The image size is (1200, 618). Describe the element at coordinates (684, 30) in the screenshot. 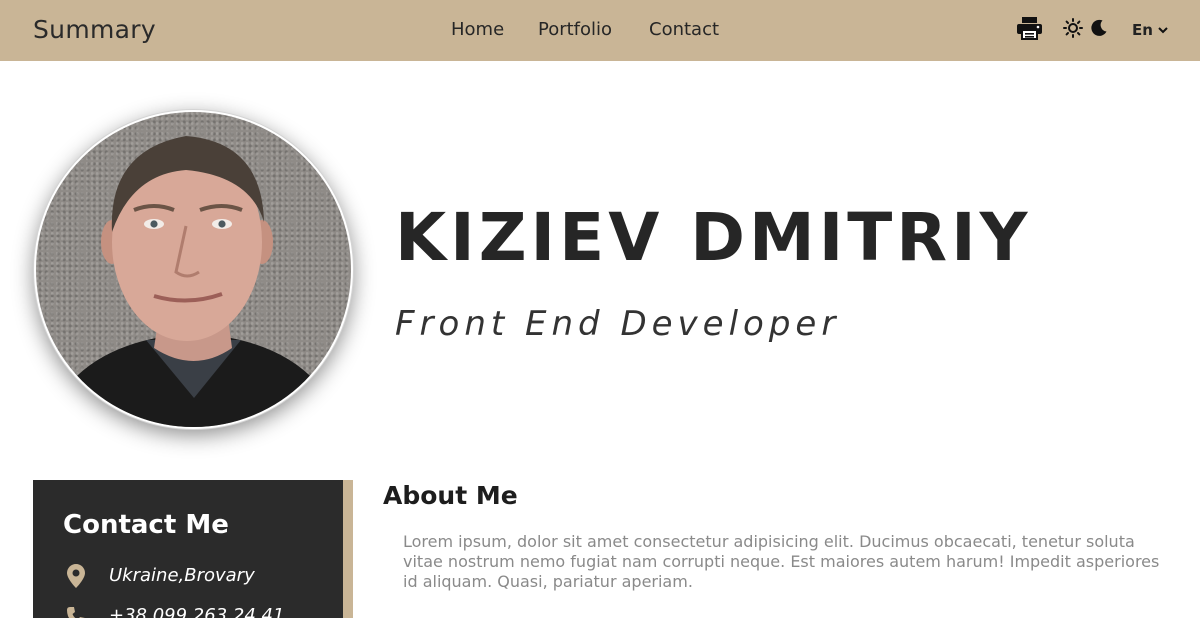

I see `nav-link-contact: Contact` at that location.